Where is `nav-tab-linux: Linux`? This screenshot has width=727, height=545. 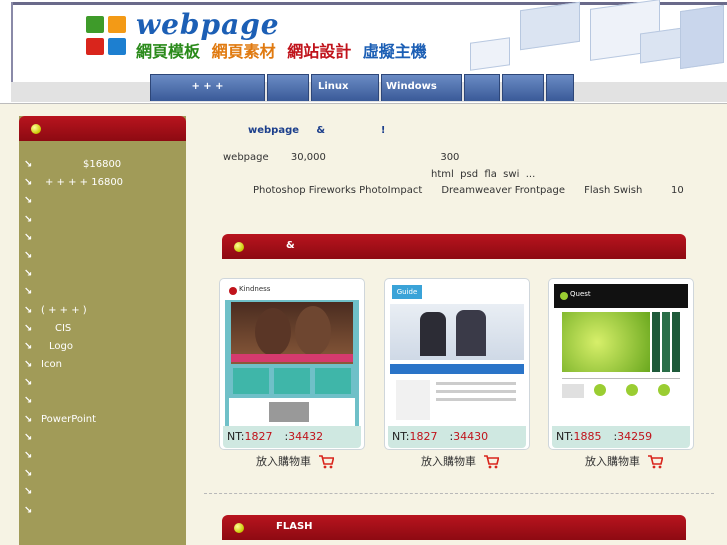 nav-tab-linux: Linux is located at coordinates (345, 87).